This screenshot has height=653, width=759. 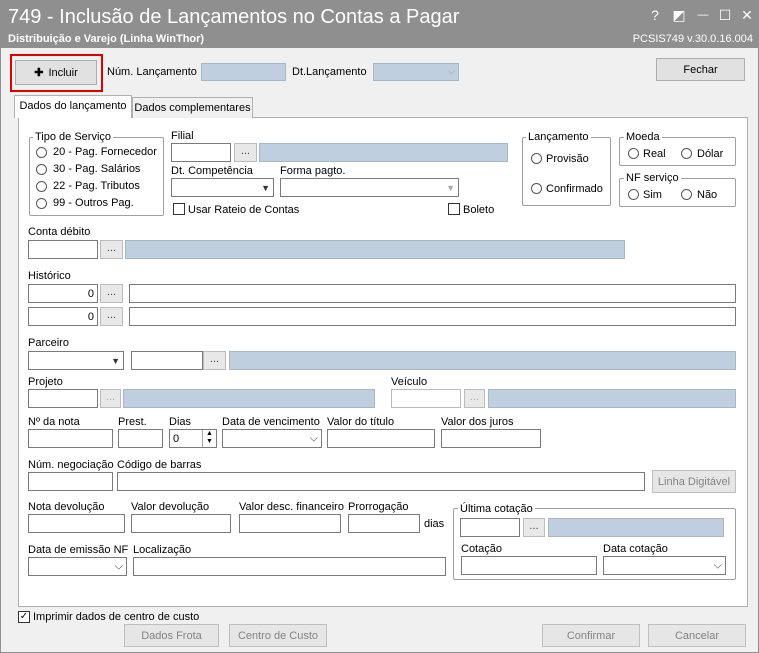 I want to click on valor-devolucao-input, so click(x=181, y=523).